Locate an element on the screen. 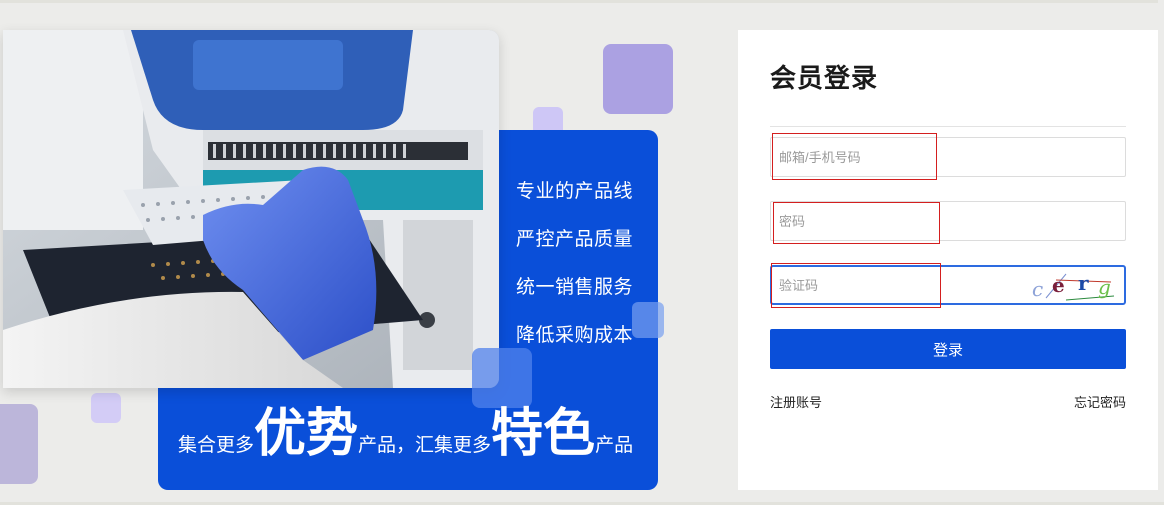 The width and height of the screenshot is (1164, 505). email-phone-input is located at coordinates (948, 157).